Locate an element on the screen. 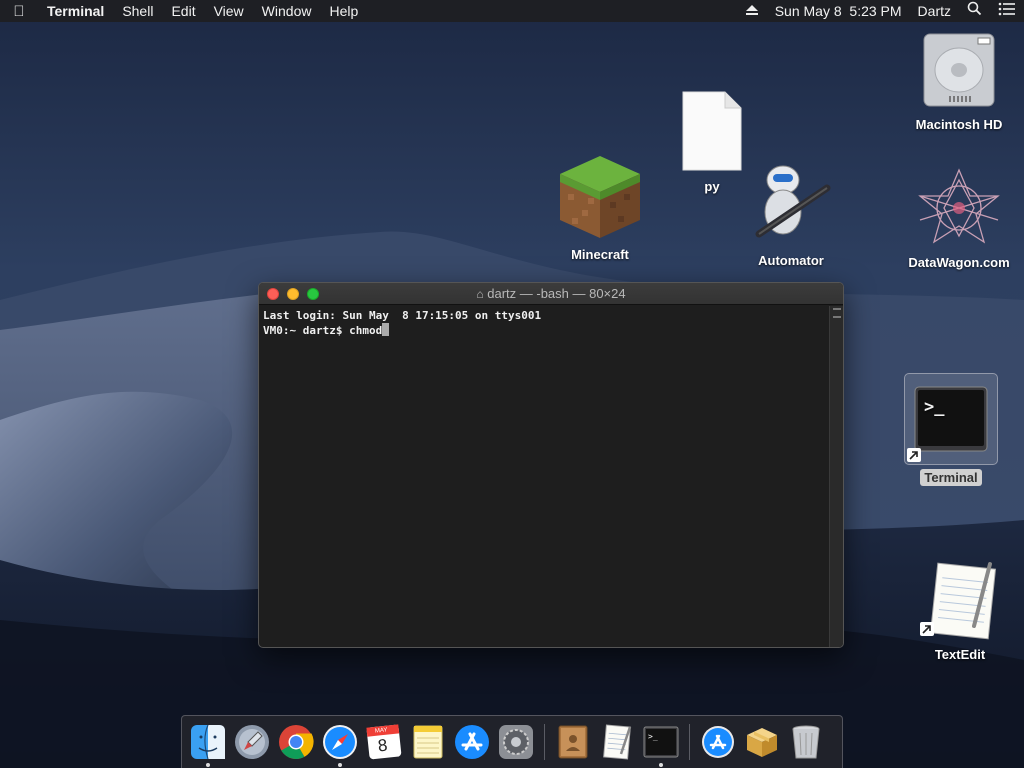 The height and width of the screenshot is (768, 1024). desktop-icon-label: Terminal is located at coordinates (951, 477).